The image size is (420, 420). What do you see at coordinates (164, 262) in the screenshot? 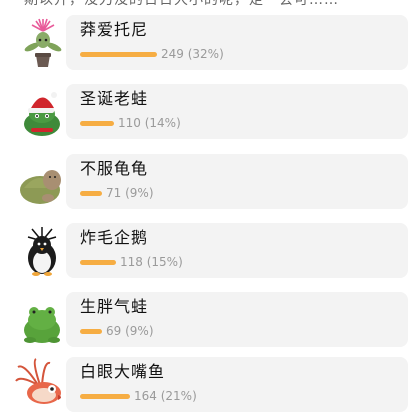
I see `vote-percent: (15%)` at bounding box center [164, 262].